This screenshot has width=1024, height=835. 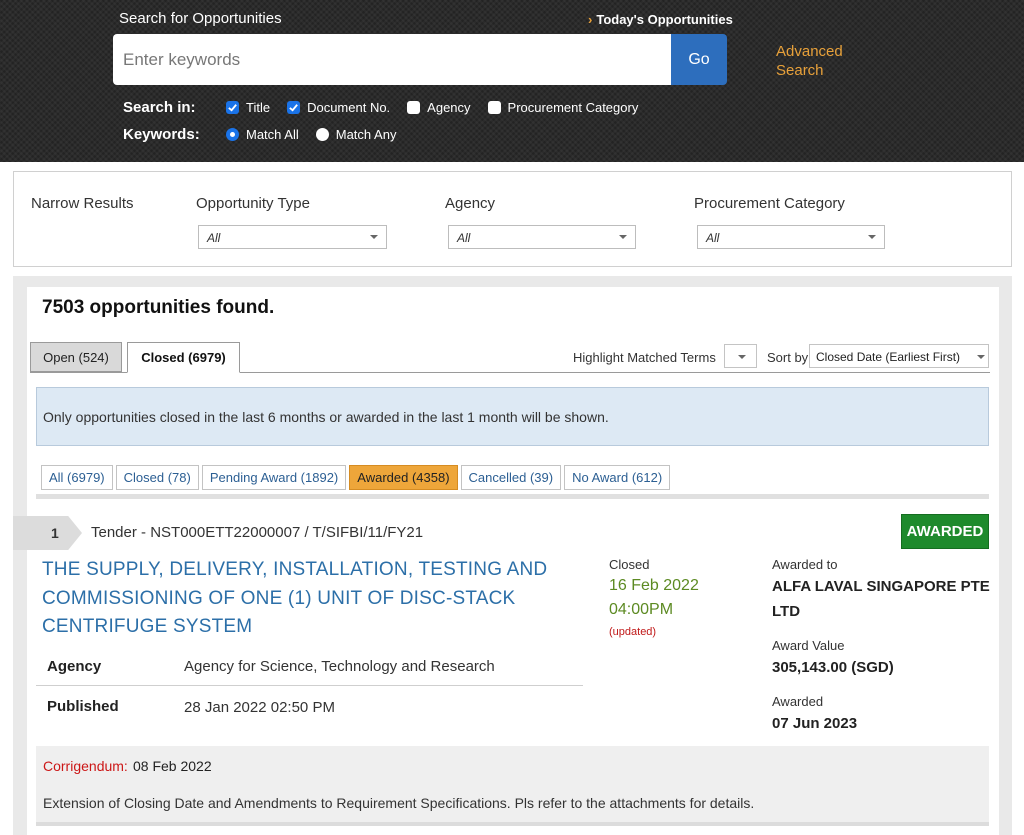 What do you see at coordinates (253, 203) in the screenshot?
I see `opportunity-type-label: Opportunity Type` at bounding box center [253, 203].